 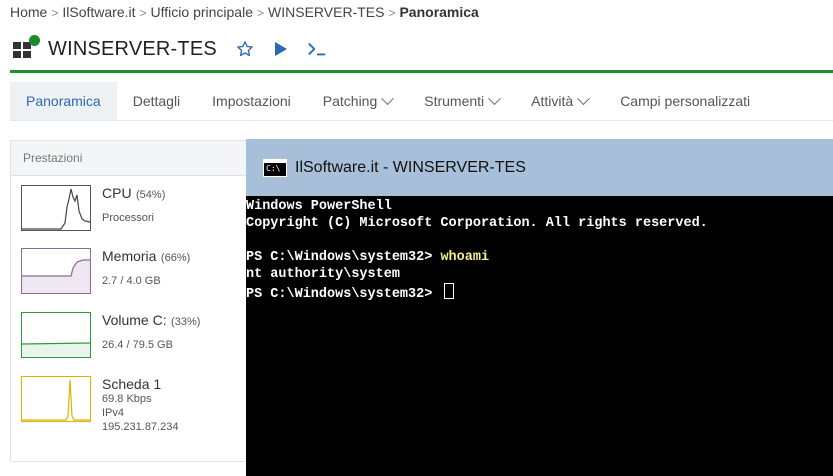 I want to click on terminal-titlebar: C:\ IlSoftware.it - WINSERVER-TES, so click(x=539, y=167).